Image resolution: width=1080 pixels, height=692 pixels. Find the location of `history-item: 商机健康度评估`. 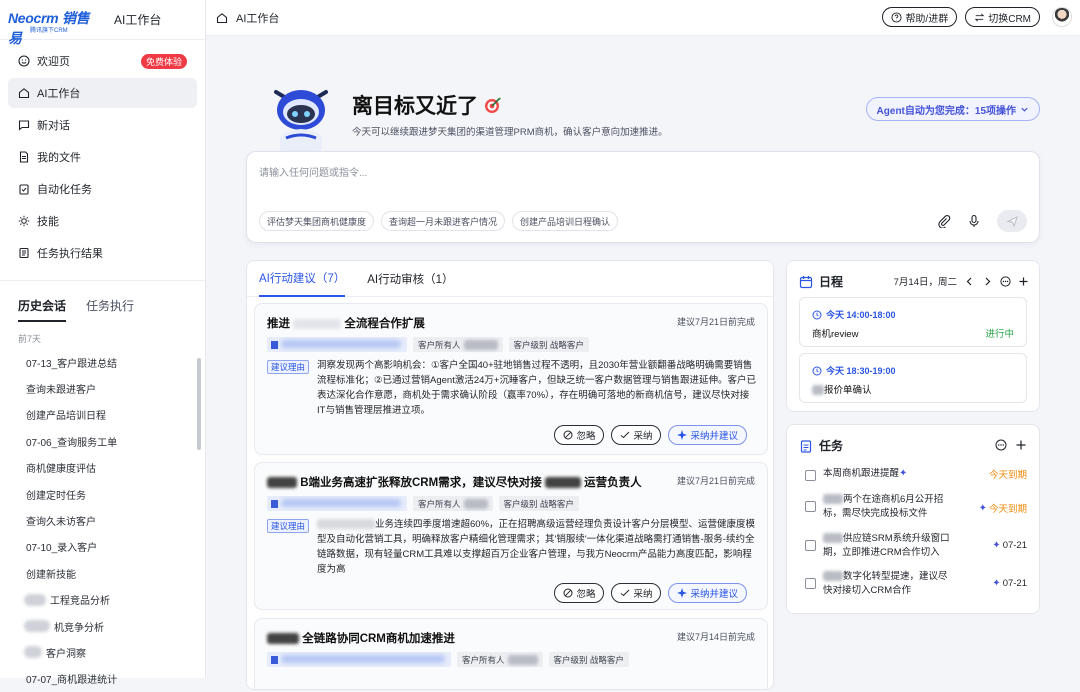

history-item: 商机健康度评估 is located at coordinates (102, 468).